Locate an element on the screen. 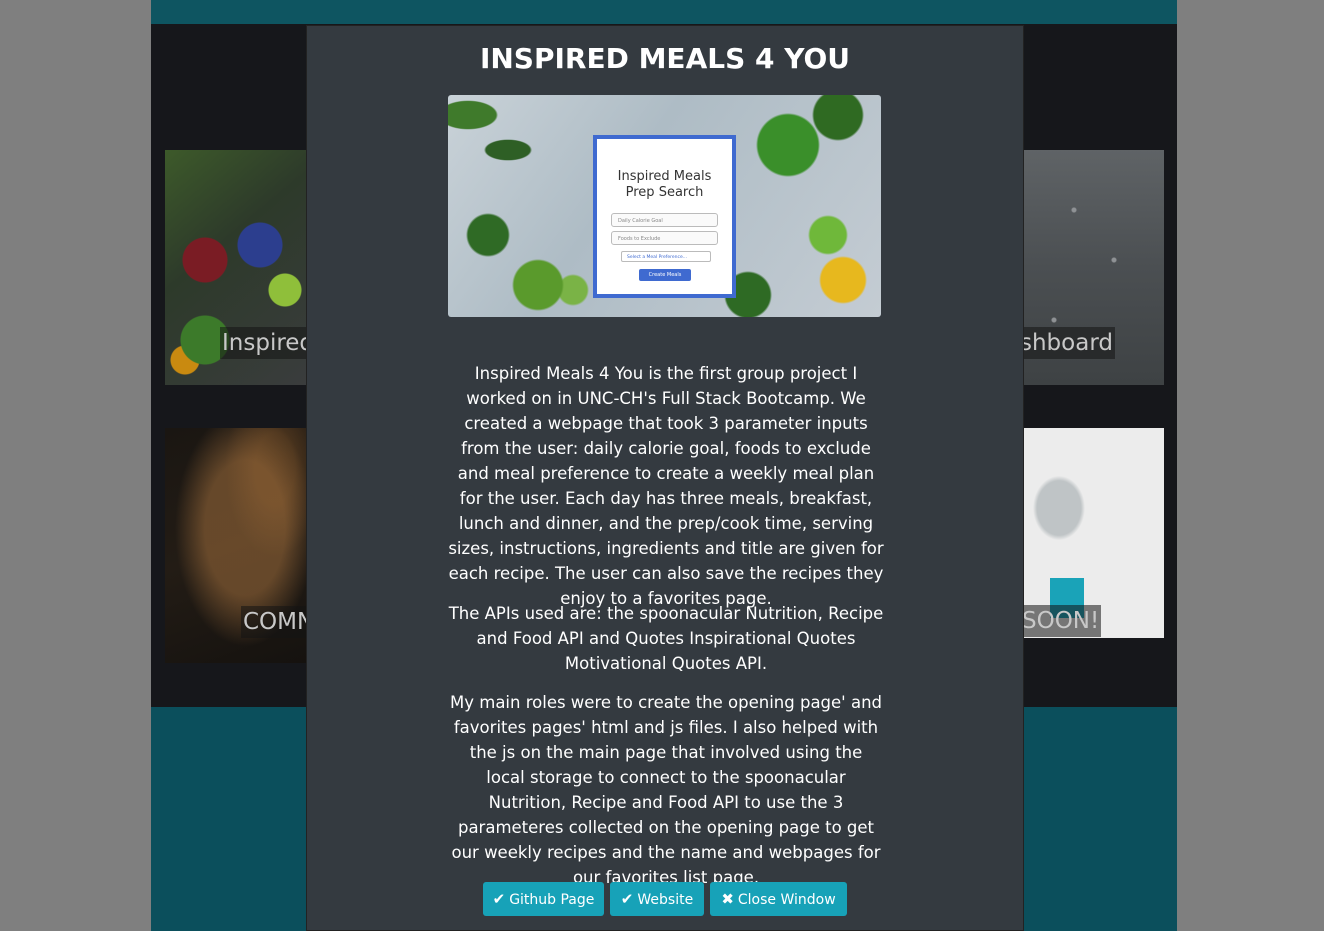 The height and width of the screenshot is (931, 1324). preview-create-button: Create Meals is located at coordinates (665, 275).